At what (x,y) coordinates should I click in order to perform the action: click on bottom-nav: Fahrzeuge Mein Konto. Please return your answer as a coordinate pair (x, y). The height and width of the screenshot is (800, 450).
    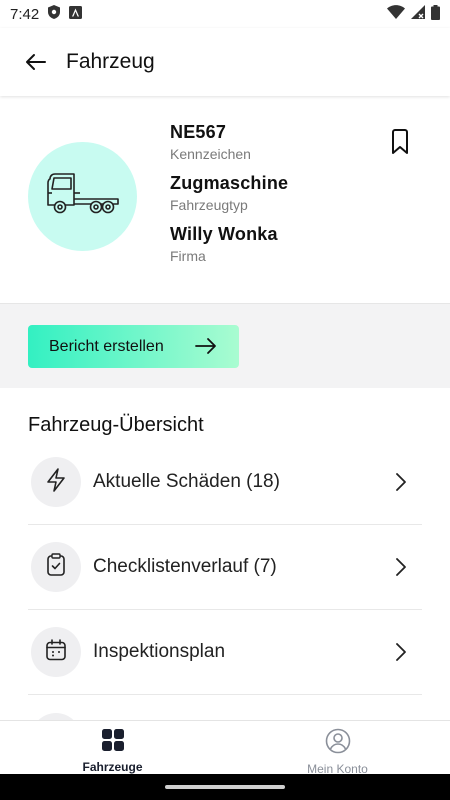
    Looking at the image, I should click on (225, 748).